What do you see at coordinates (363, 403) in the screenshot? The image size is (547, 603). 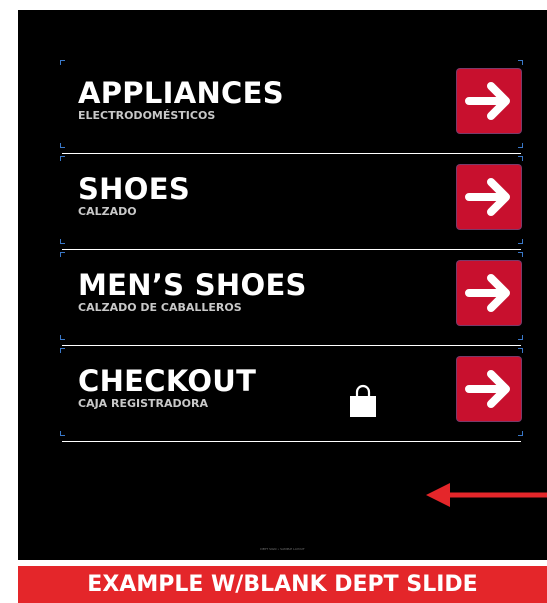 I see `shopping-bag-icon` at bounding box center [363, 403].